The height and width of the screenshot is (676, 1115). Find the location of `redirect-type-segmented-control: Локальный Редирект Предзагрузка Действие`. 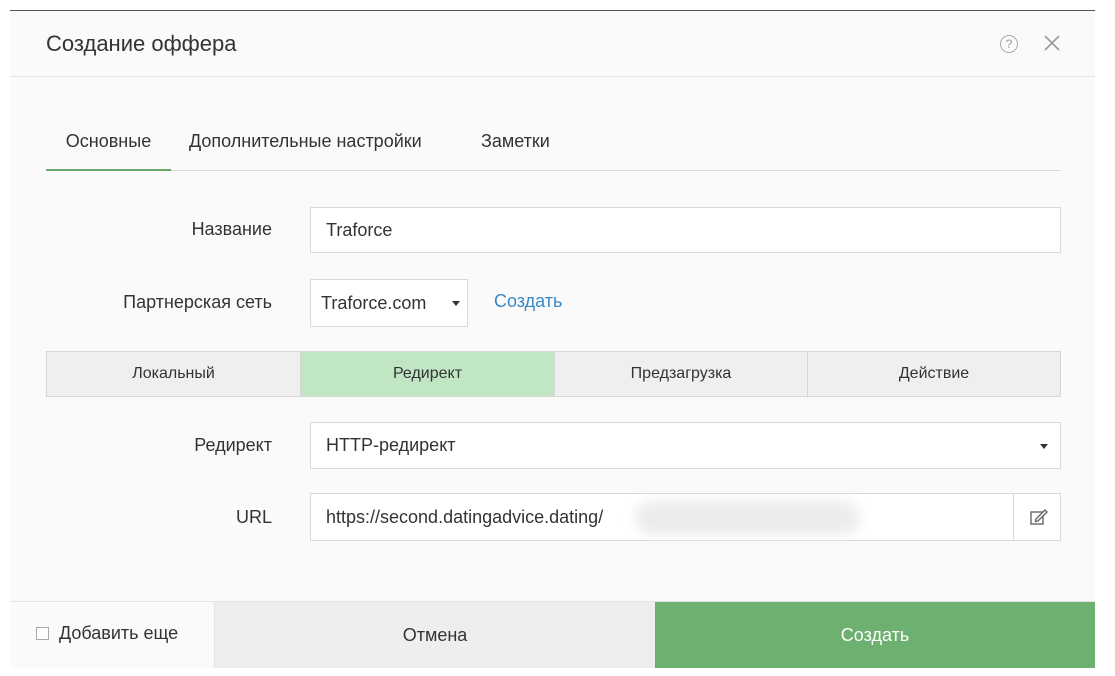

redirect-type-segmented-control: Локальный Редирект Предзагрузка Действие is located at coordinates (553, 374).